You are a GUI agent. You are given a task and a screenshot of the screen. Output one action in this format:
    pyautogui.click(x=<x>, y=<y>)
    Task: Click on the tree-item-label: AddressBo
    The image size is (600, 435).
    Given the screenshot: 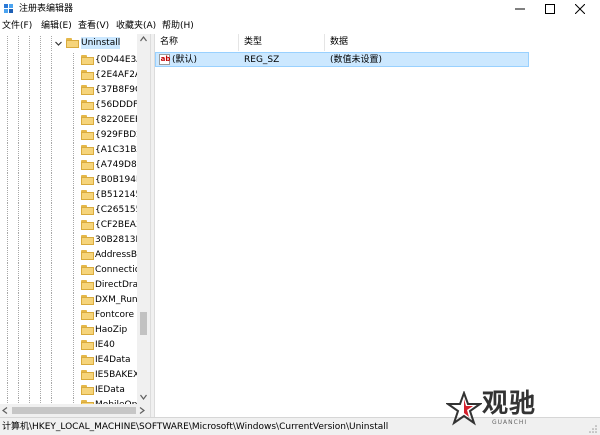 What is the action you would take?
    pyautogui.click(x=119, y=255)
    